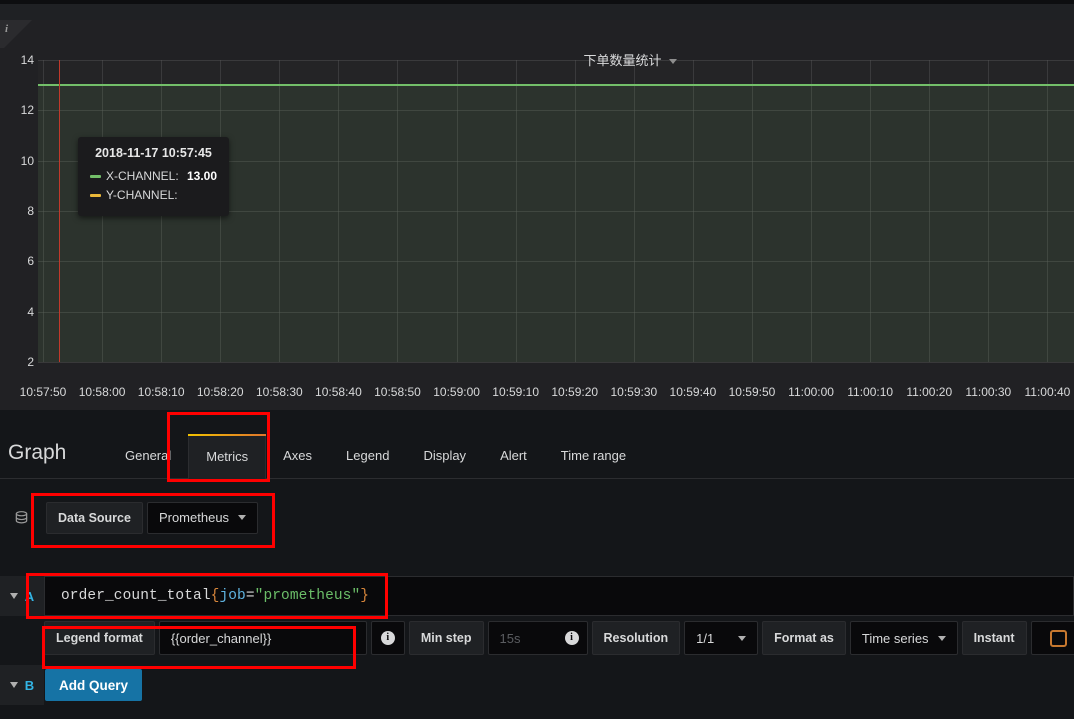 The image size is (1074, 719). Describe the element at coordinates (148, 463) in the screenshot. I see `tab-general: General` at that location.